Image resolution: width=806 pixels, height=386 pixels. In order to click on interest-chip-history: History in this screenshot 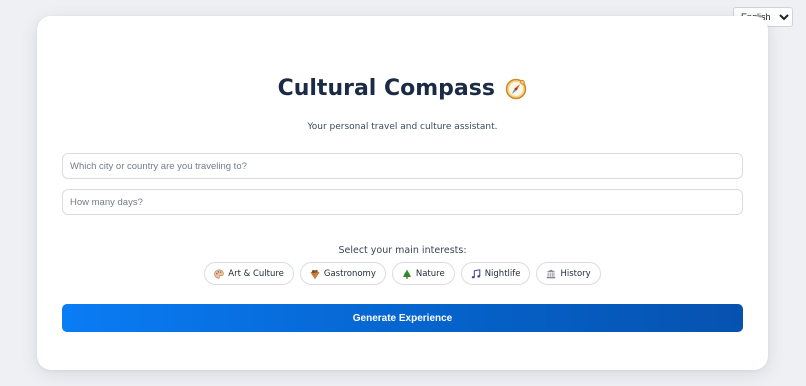, I will do `click(568, 273)`.